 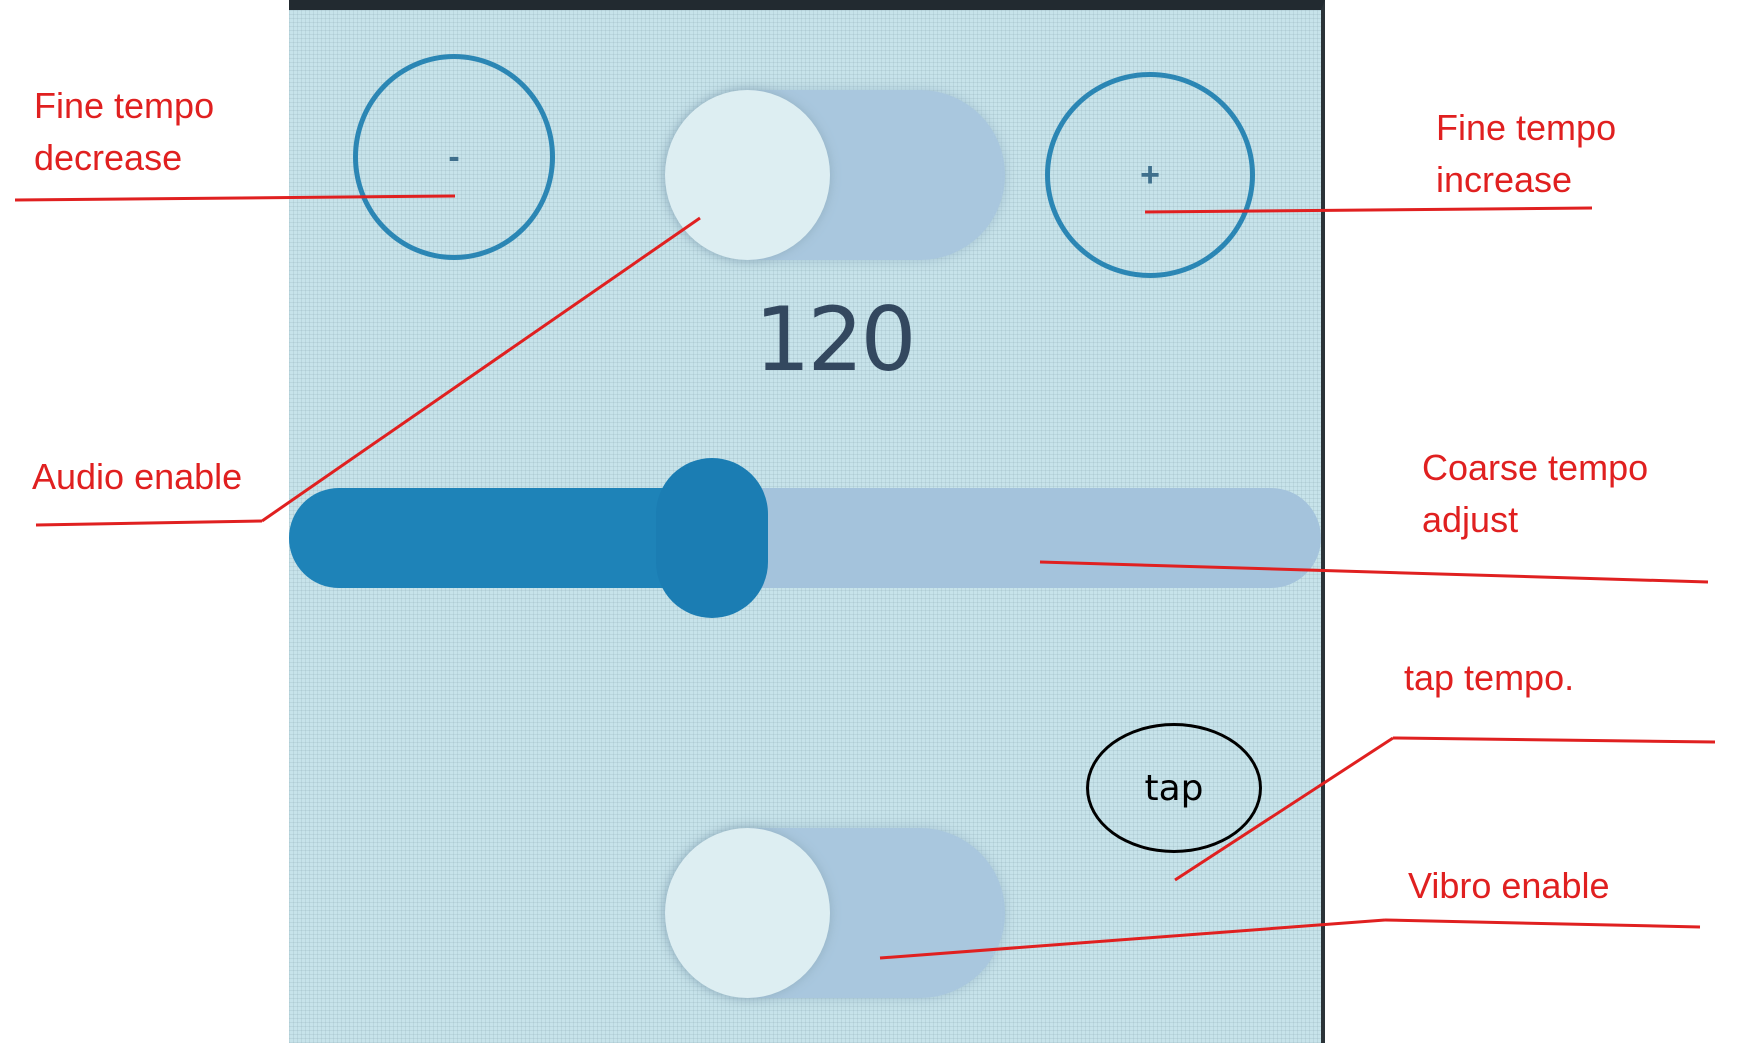 What do you see at coordinates (149, 523) in the screenshot?
I see `audio-enable-pointer` at bounding box center [149, 523].